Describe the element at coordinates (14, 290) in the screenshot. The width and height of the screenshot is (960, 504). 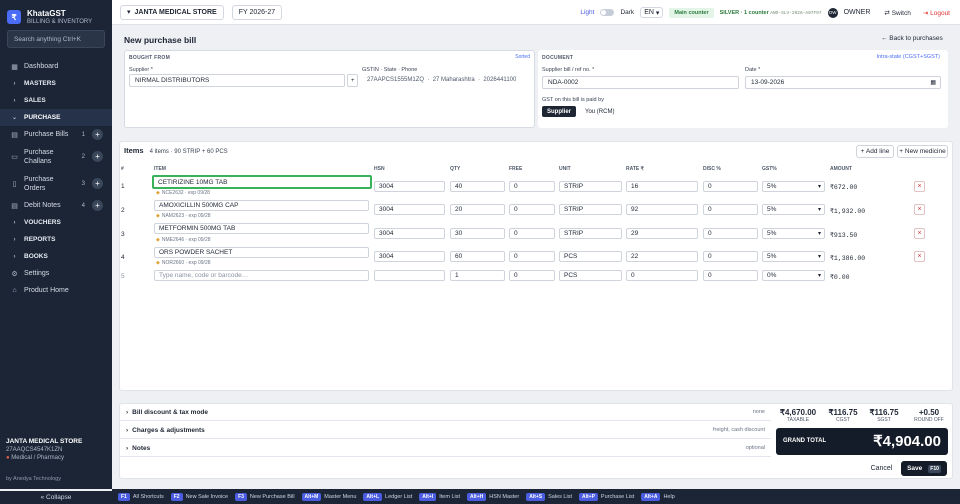
I see `home-icon: ⌂` at that location.